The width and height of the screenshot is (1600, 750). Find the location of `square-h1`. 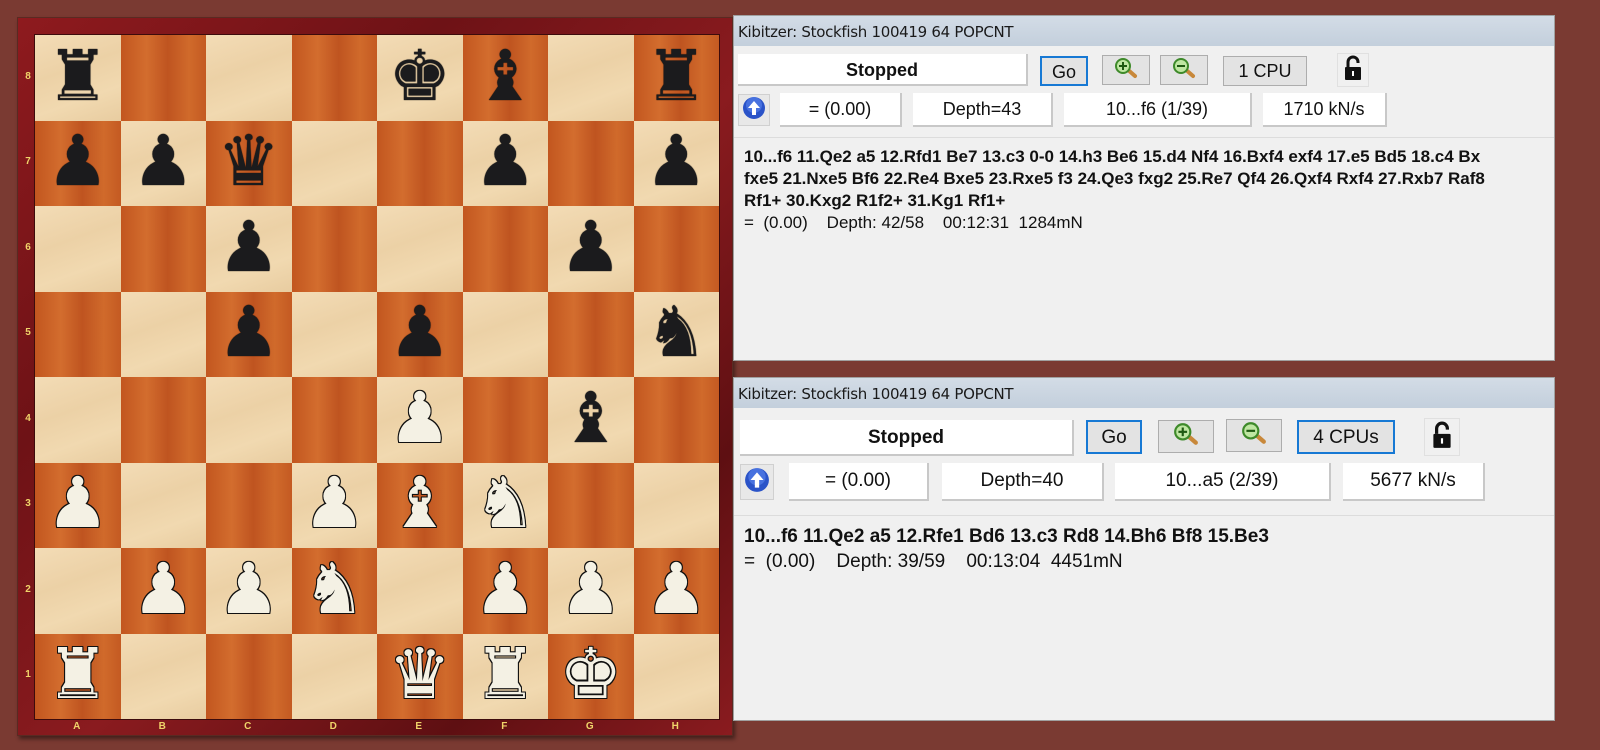

square-h1 is located at coordinates (676, 676).